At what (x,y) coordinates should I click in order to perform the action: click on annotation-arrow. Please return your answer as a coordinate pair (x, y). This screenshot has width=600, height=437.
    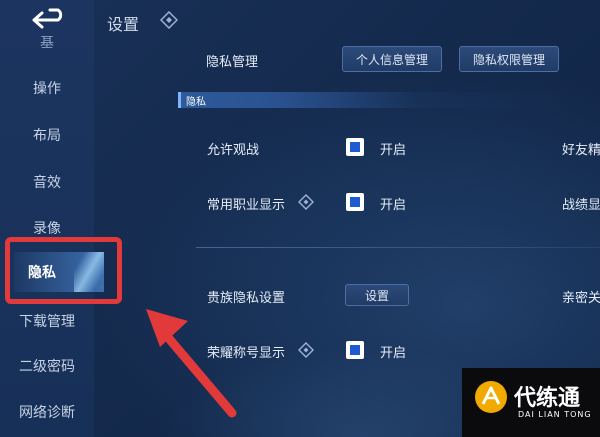
    Looking at the image, I should click on (191, 363).